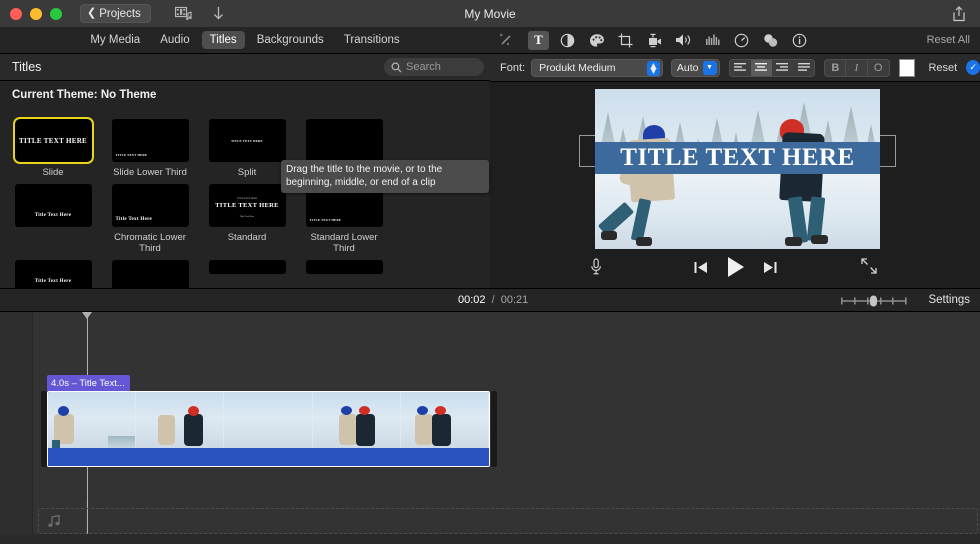 The image size is (980, 544). I want to click on minimize-window-button, so click(36, 13).